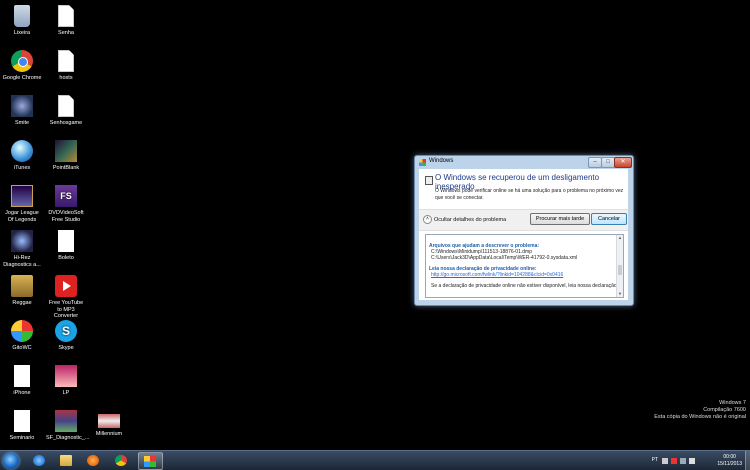 The image size is (750, 470). Describe the element at coordinates (66, 123) in the screenshot. I see `desktop-icon-label: Senhosgame` at that location.